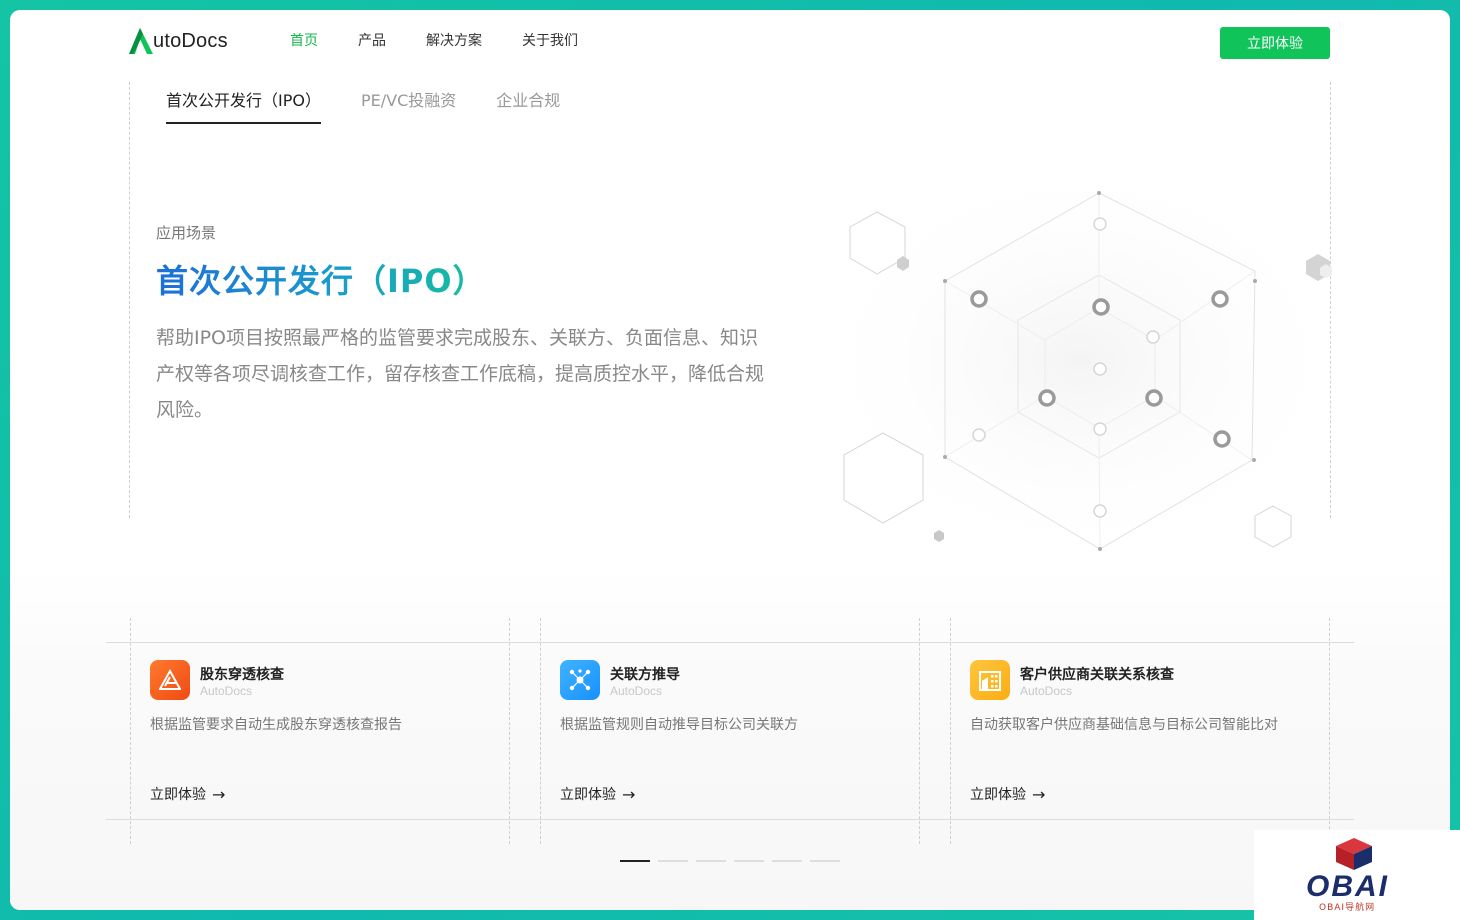  What do you see at coordinates (242, 675) in the screenshot?
I see `card-title: 股东穿透核查` at bounding box center [242, 675].